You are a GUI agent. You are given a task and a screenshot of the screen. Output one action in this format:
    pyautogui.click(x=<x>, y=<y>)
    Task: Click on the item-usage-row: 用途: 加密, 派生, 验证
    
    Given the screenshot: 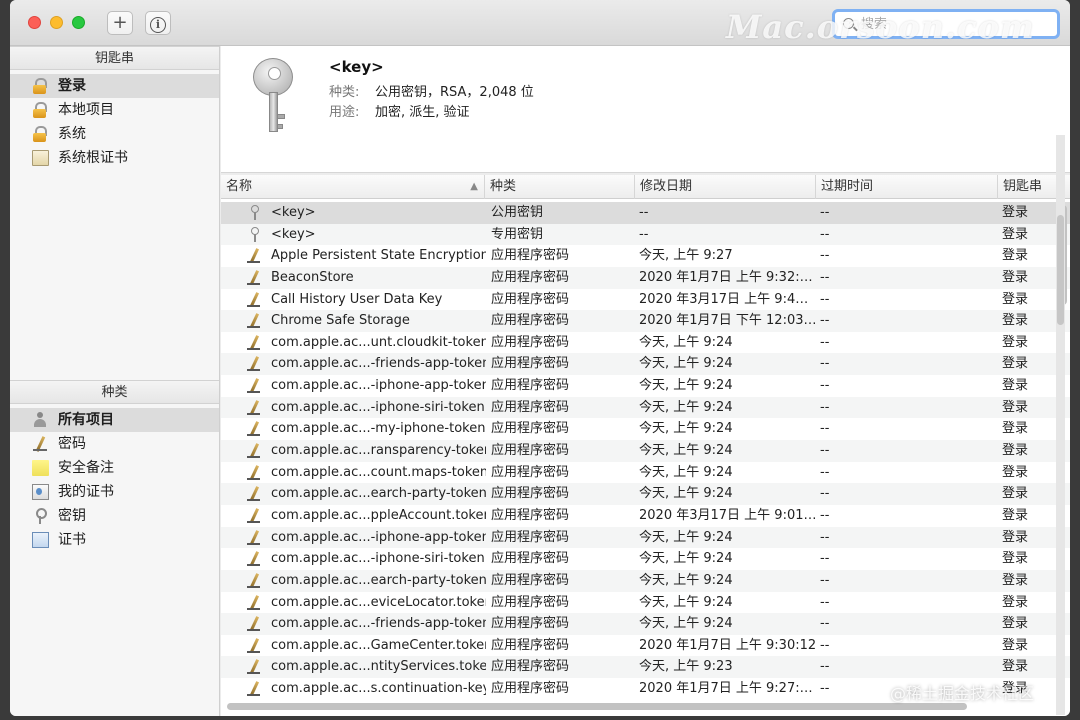 What is the action you would take?
    pyautogui.click(x=399, y=110)
    